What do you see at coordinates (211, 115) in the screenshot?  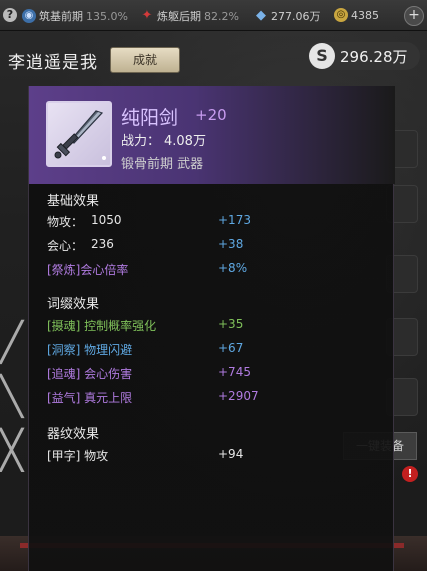 I see `item-enhance-level: +20` at bounding box center [211, 115].